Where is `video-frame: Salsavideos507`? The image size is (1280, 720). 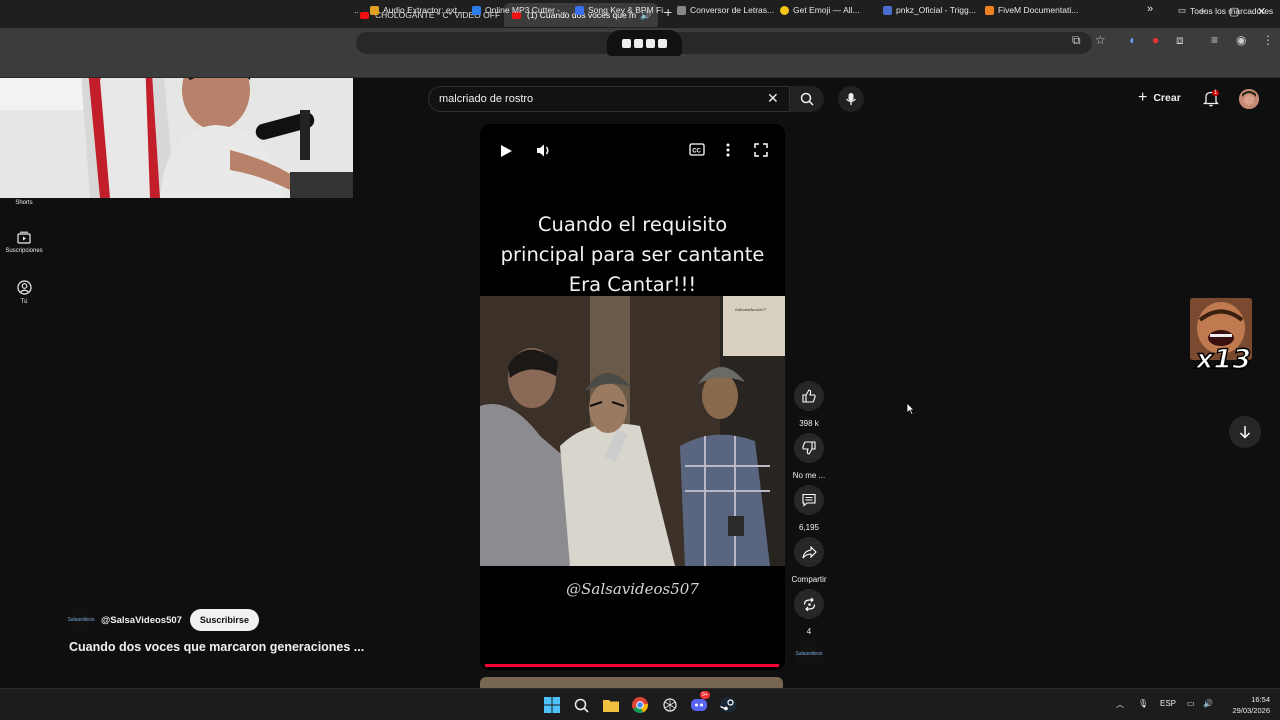 video-frame: Salsavideos507 is located at coordinates (632, 431).